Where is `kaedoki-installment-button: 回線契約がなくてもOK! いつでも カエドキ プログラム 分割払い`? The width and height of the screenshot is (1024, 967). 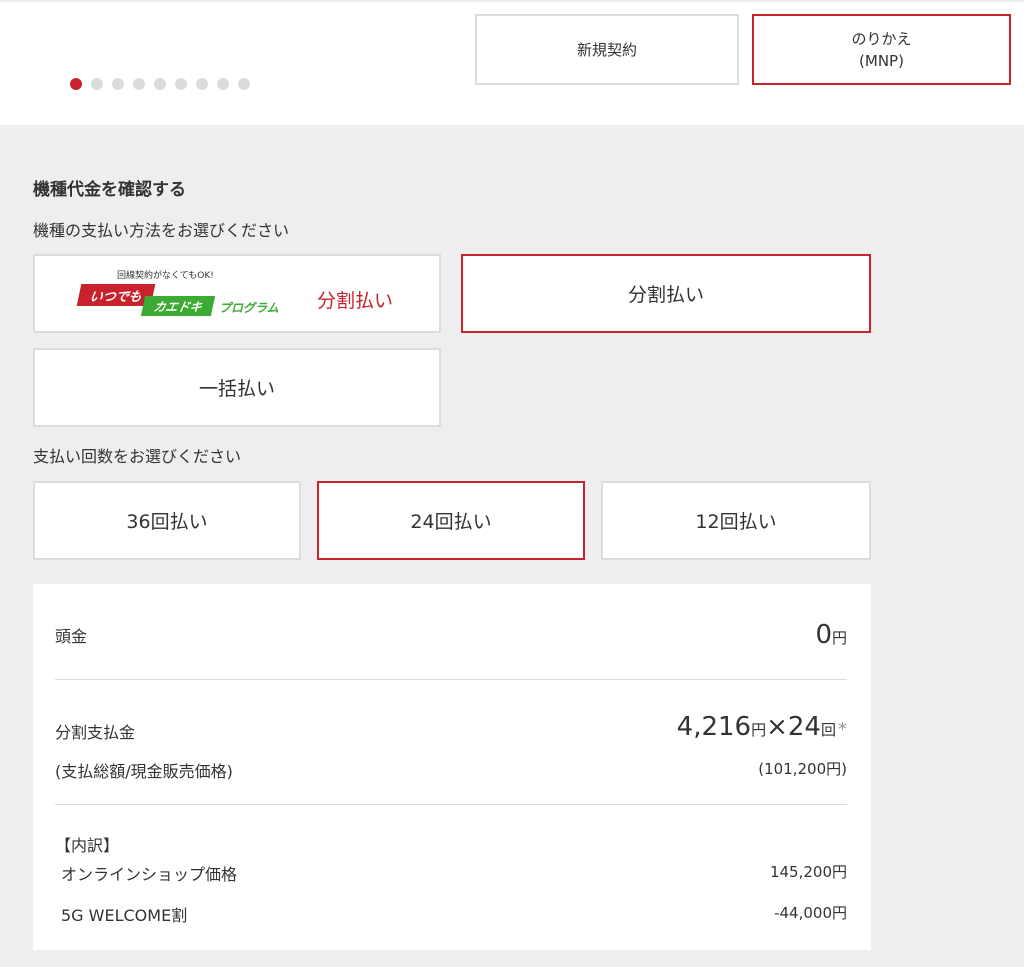
kaedoki-installment-button: 回線契約がなくてもOK! いつでも カエドキ プログラム 分割払い is located at coordinates (237, 293).